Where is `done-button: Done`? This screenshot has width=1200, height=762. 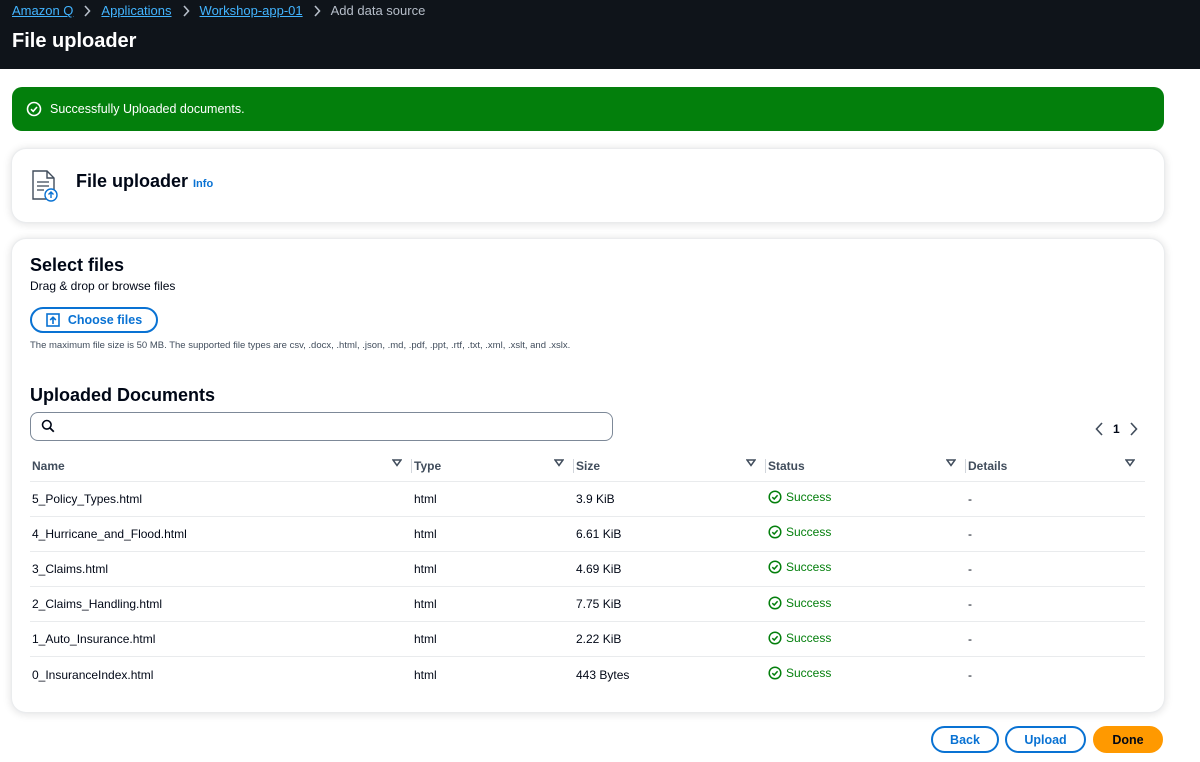
done-button: Done is located at coordinates (1128, 739).